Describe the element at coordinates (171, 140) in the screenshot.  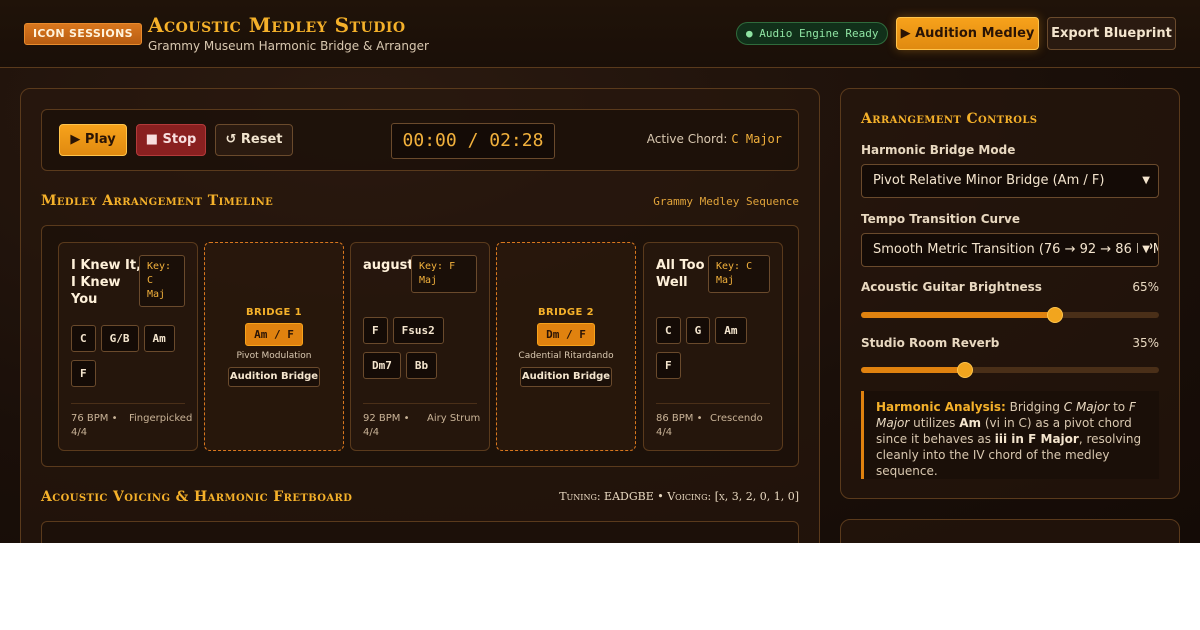
I see `stop-button: ■ Stop` at that location.